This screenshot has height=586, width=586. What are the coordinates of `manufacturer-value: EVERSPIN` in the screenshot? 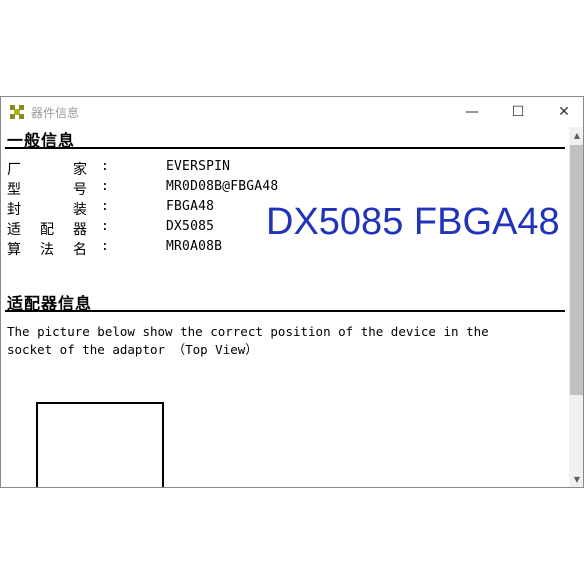 It's located at (198, 166).